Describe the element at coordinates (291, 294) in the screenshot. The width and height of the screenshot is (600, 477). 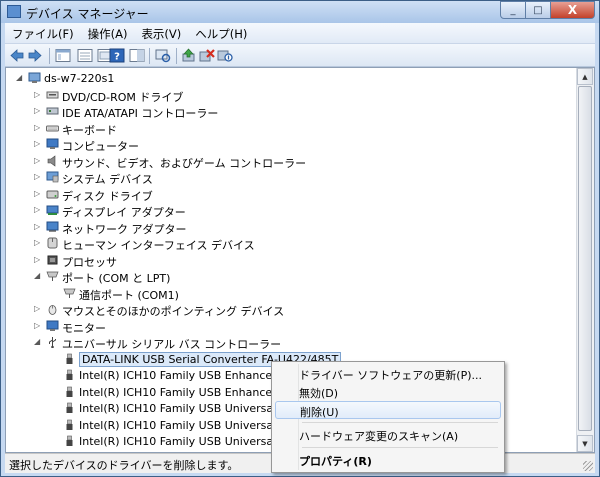
I see `tree-device: 通信ポート (COM1)` at that location.